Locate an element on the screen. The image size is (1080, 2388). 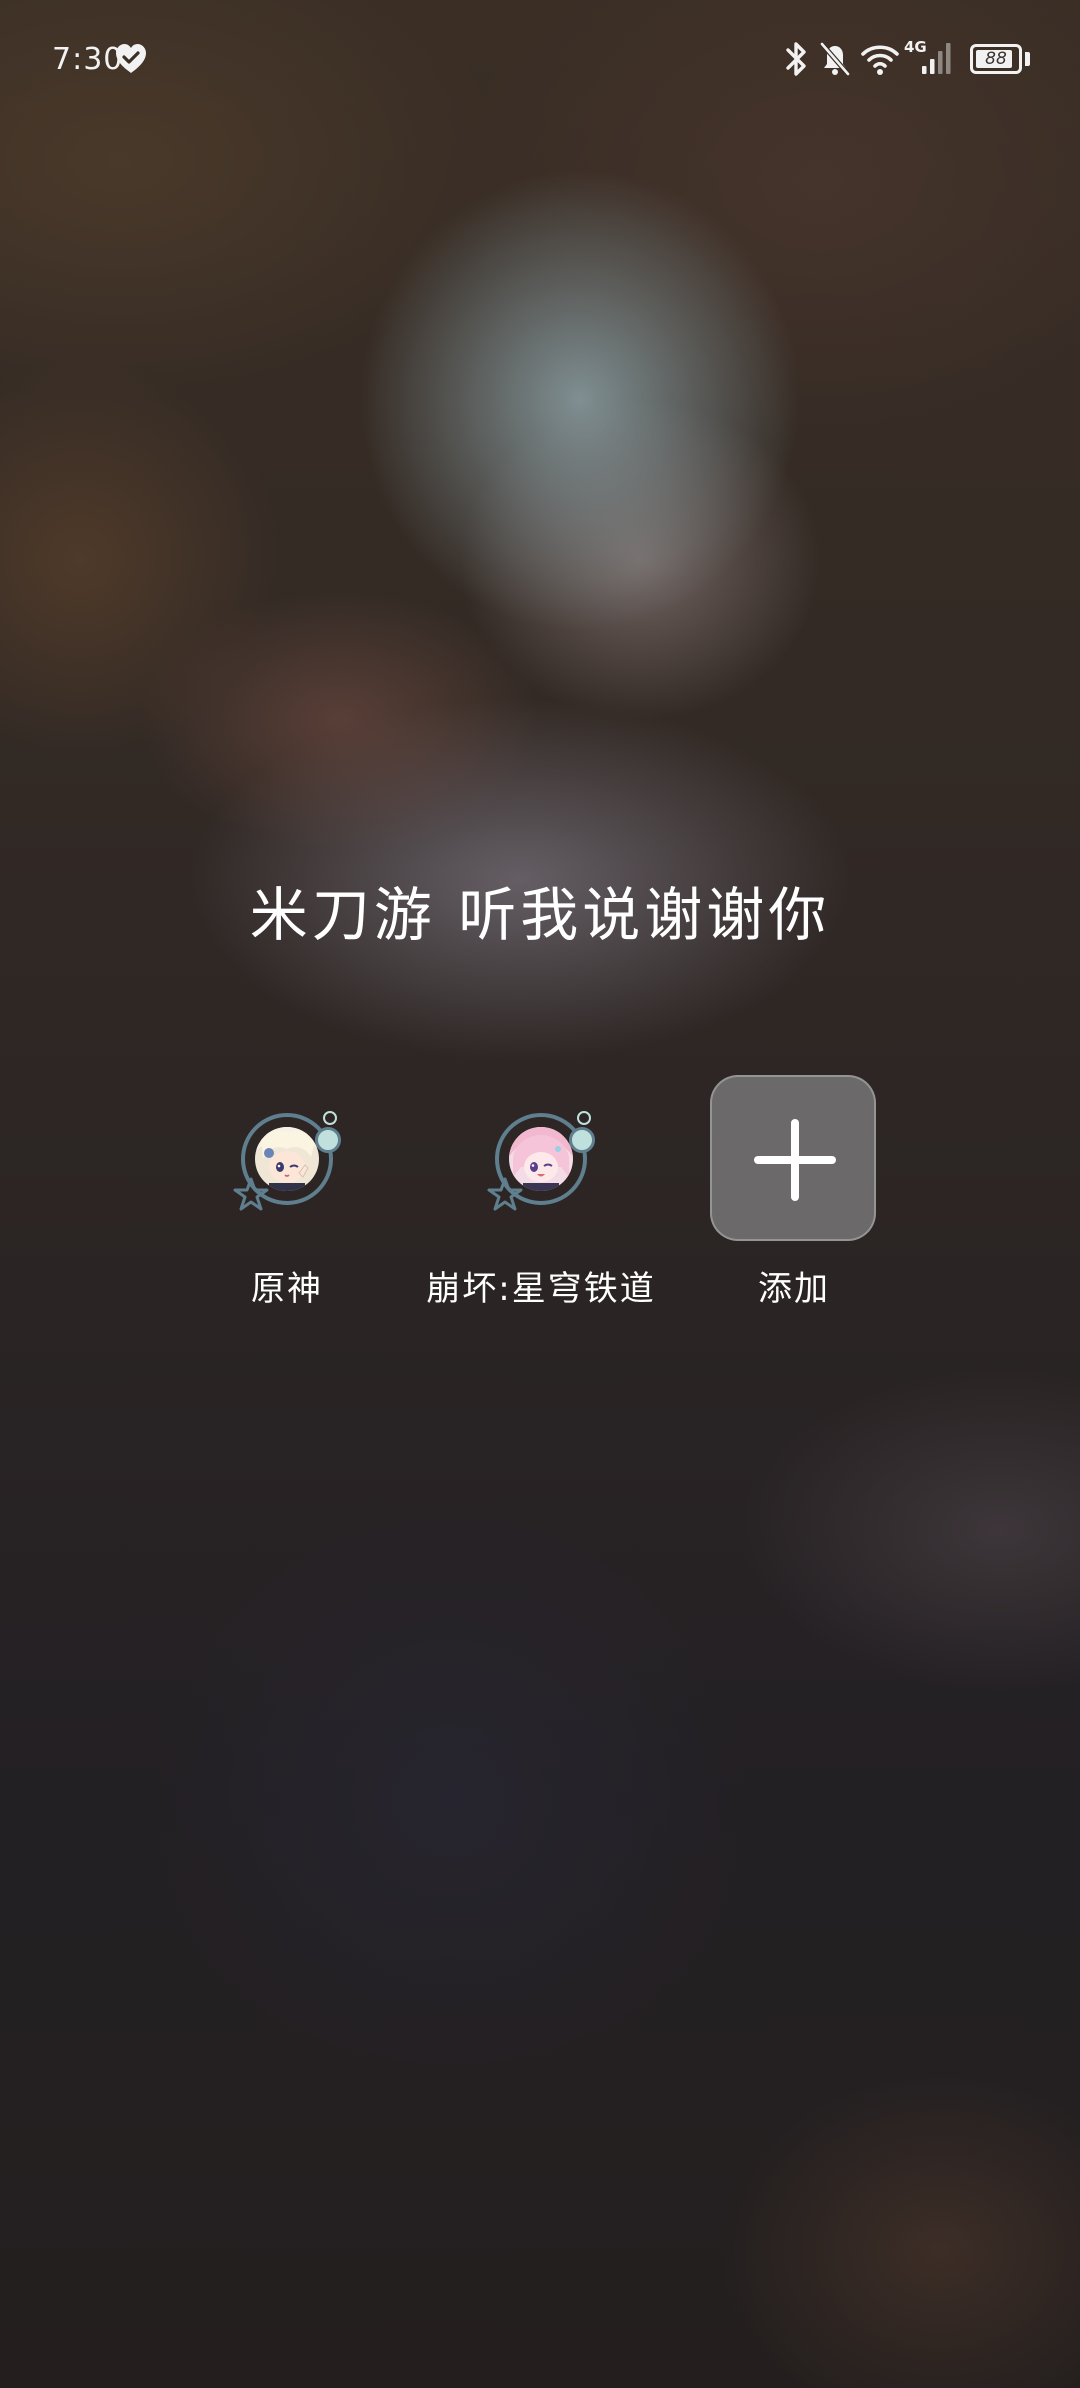
bluetooth-icon is located at coordinates (796, 59).